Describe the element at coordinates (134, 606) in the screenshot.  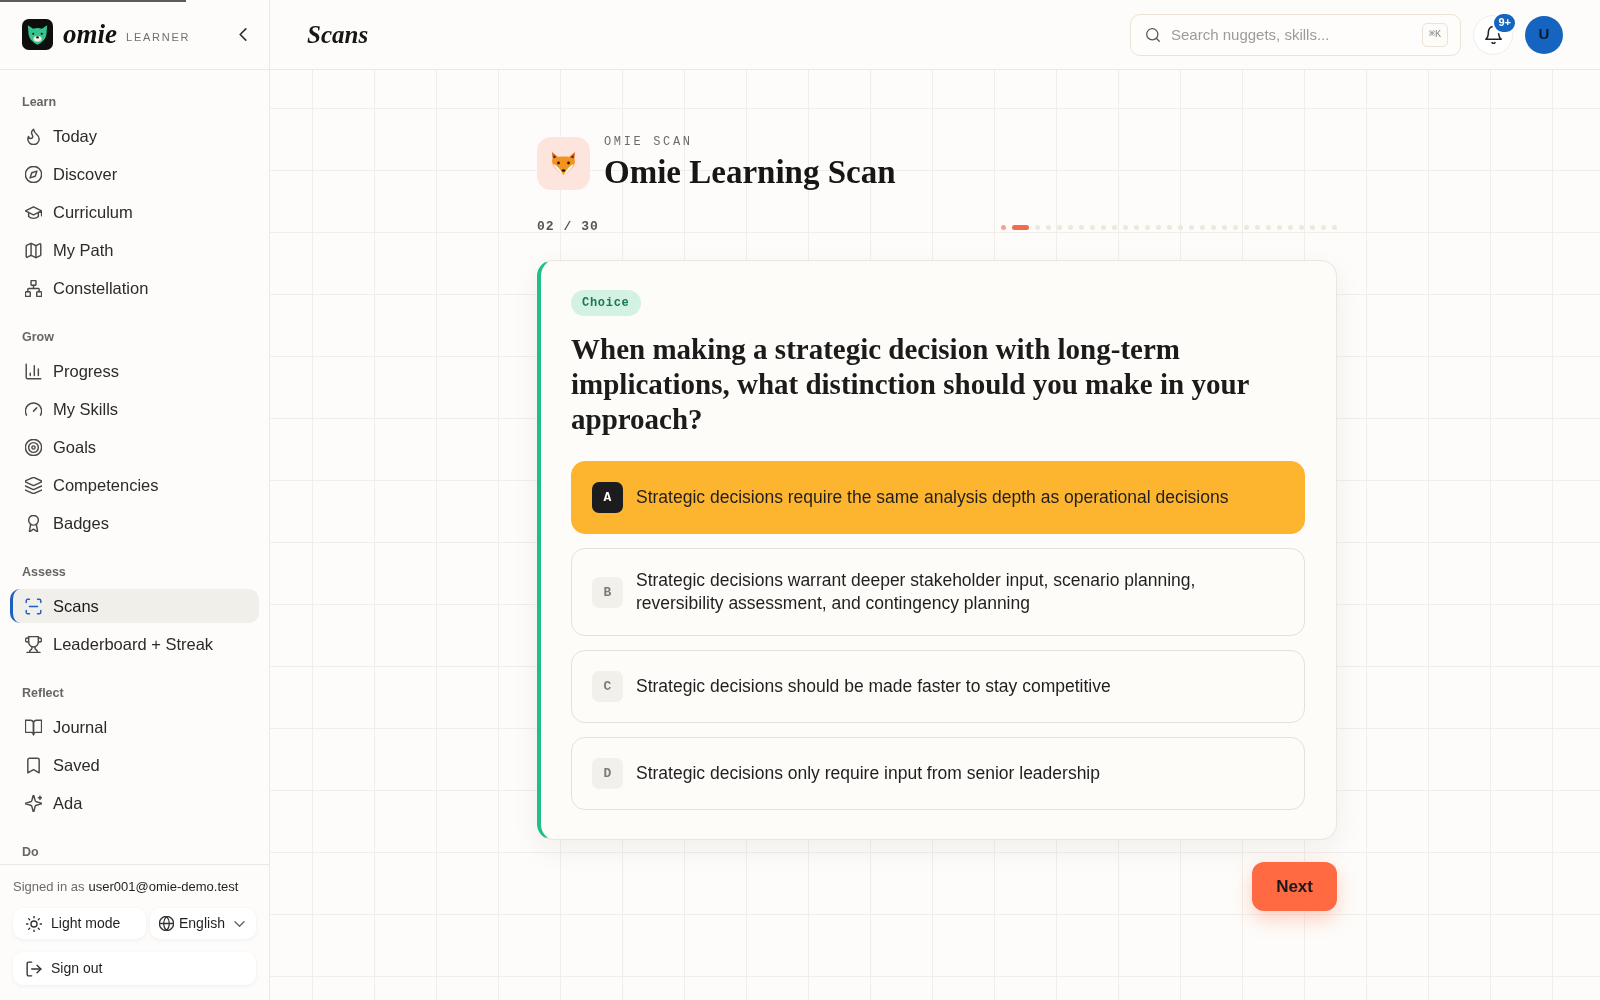
I see `sidebar-item: Scans` at that location.